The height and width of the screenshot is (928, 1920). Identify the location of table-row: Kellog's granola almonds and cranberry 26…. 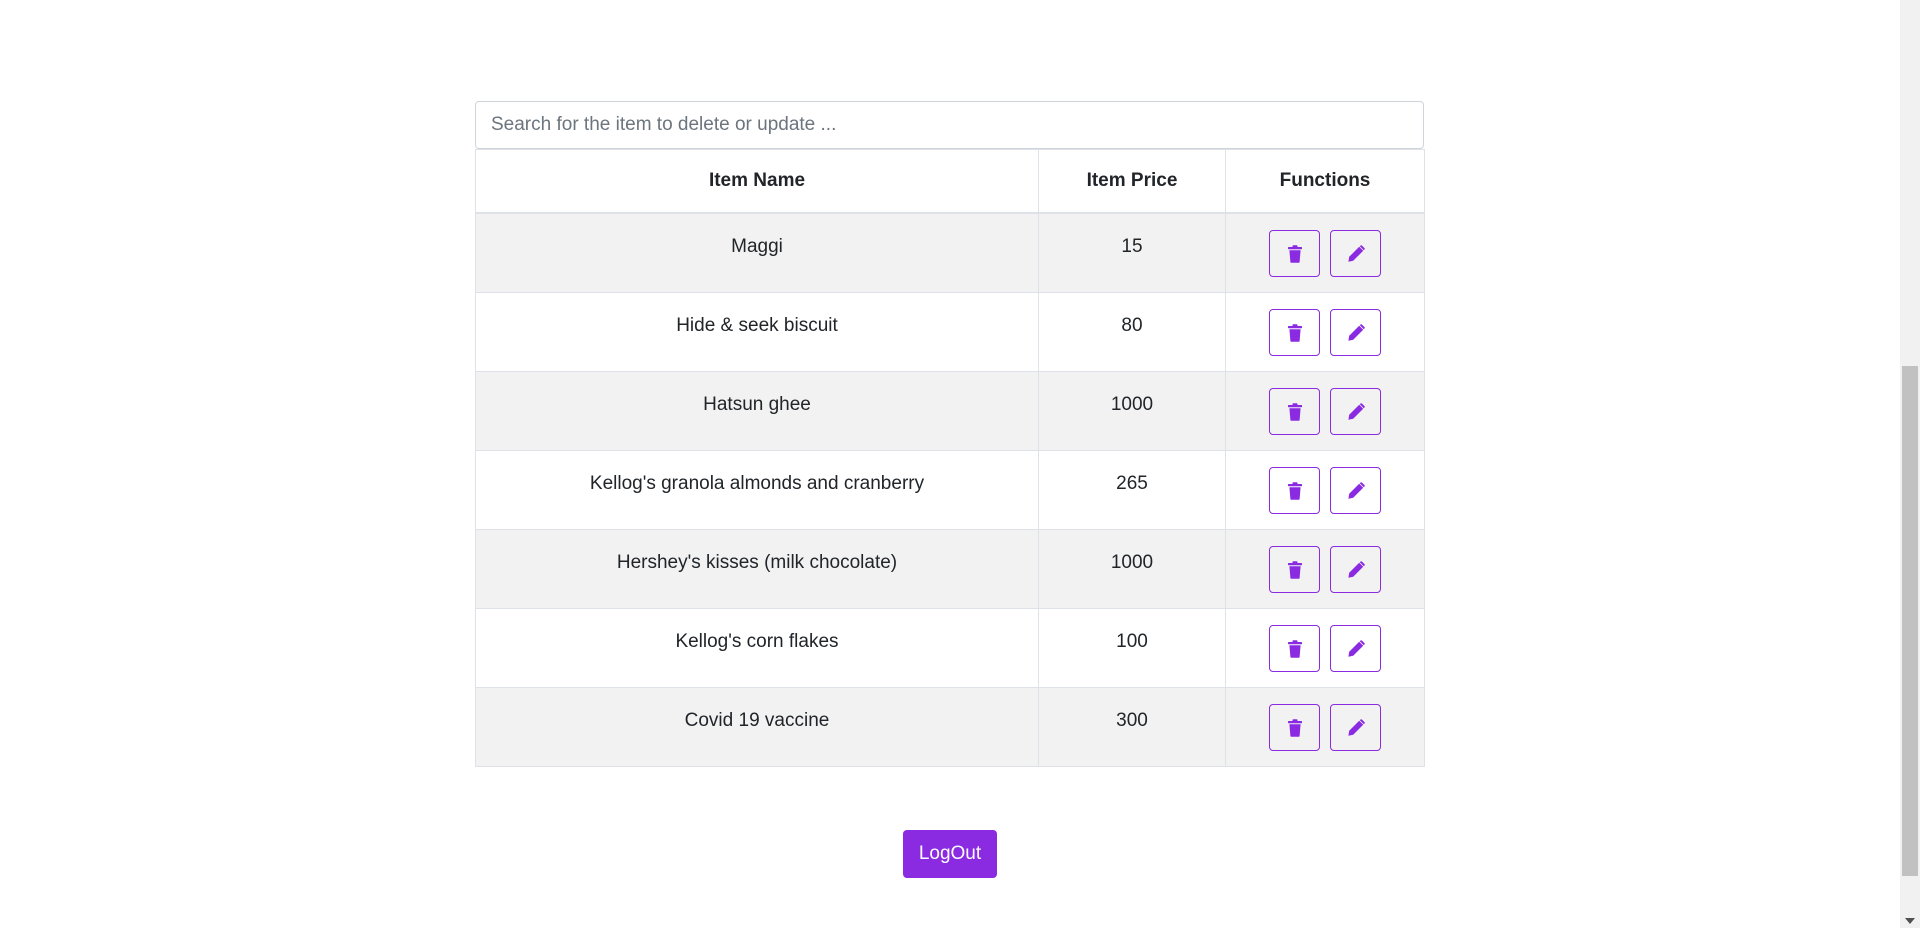
(950, 490).